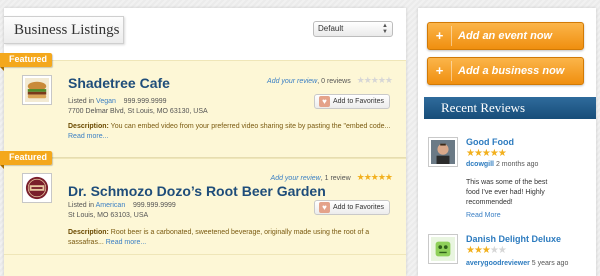 Image resolution: width=600 pixels, height=276 pixels. I want to click on burger-image-icon, so click(37, 90).